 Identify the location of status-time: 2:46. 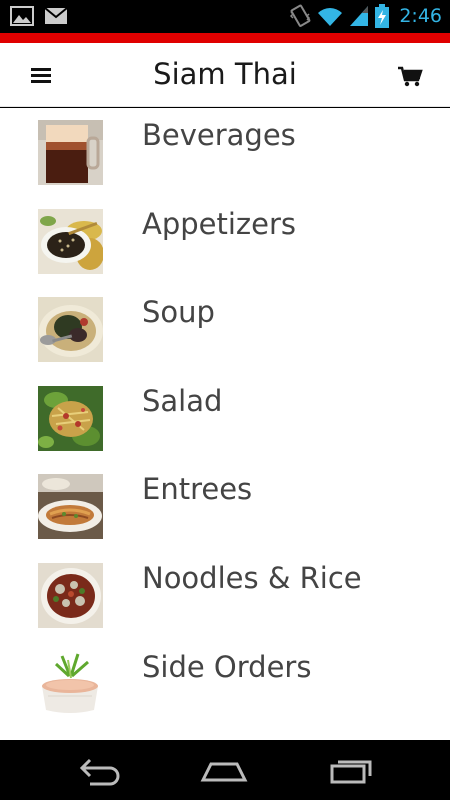
(420, 16).